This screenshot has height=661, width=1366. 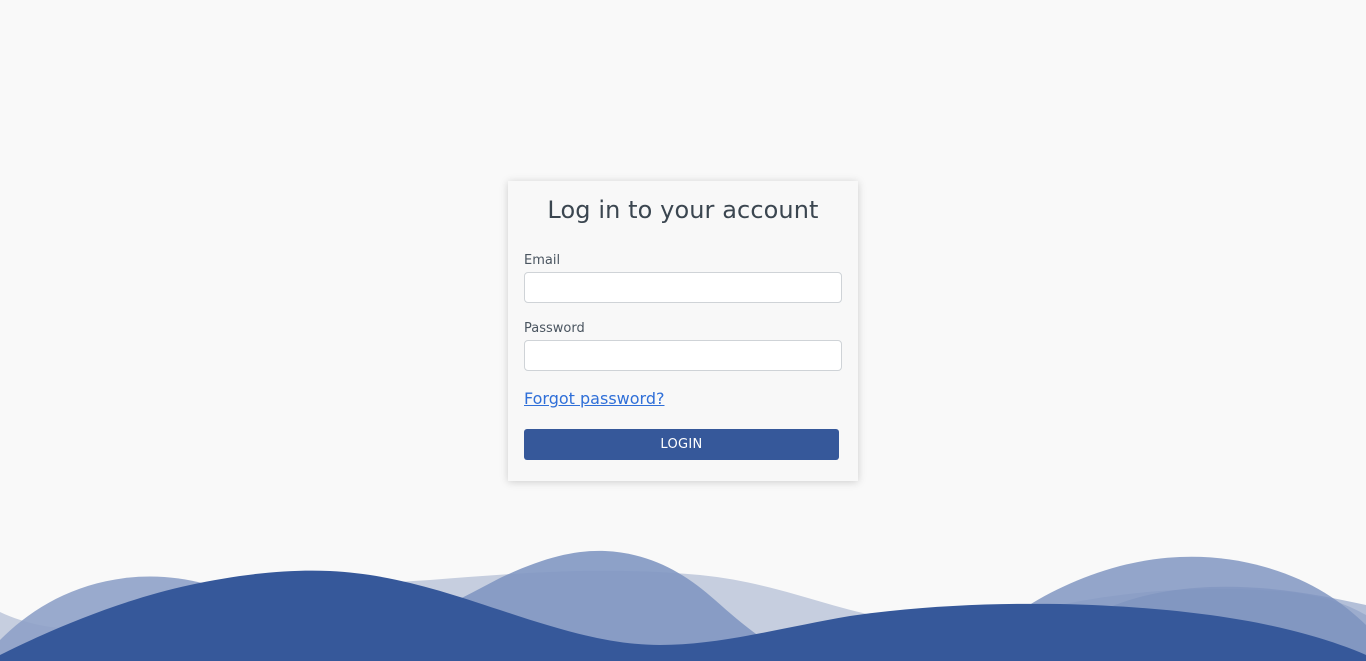 What do you see at coordinates (683, 287) in the screenshot?
I see `email-field` at bounding box center [683, 287].